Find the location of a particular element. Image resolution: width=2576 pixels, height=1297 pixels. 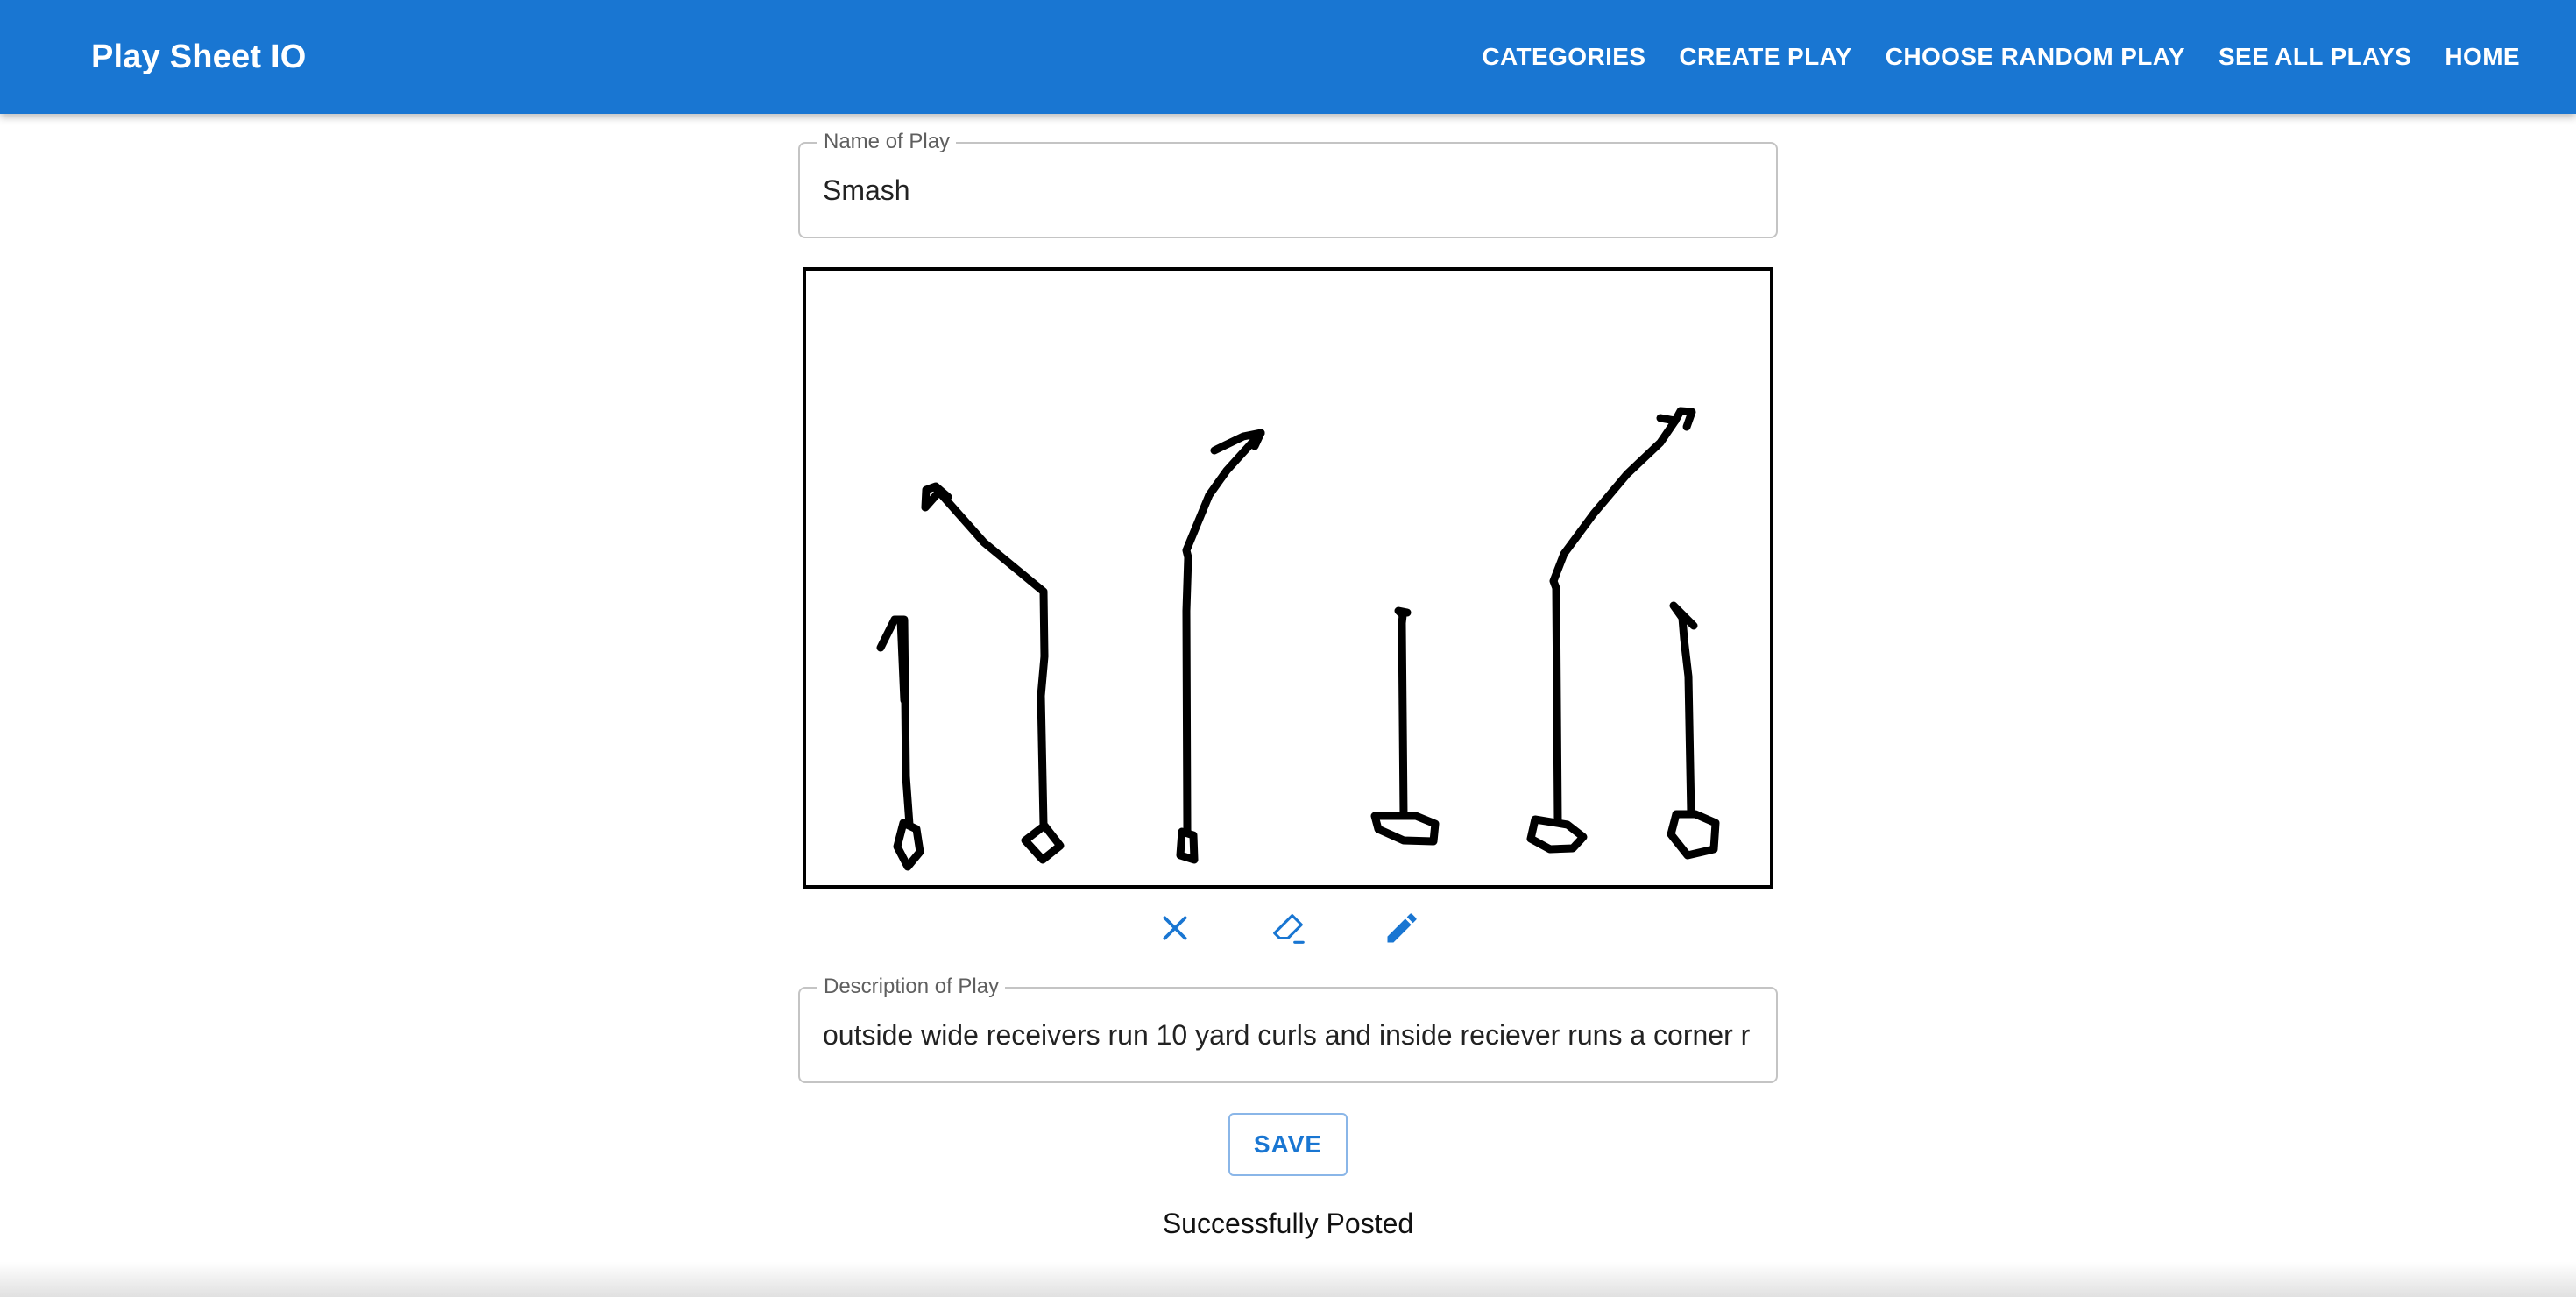

status-message: Successfully Posted is located at coordinates (1288, 1223).